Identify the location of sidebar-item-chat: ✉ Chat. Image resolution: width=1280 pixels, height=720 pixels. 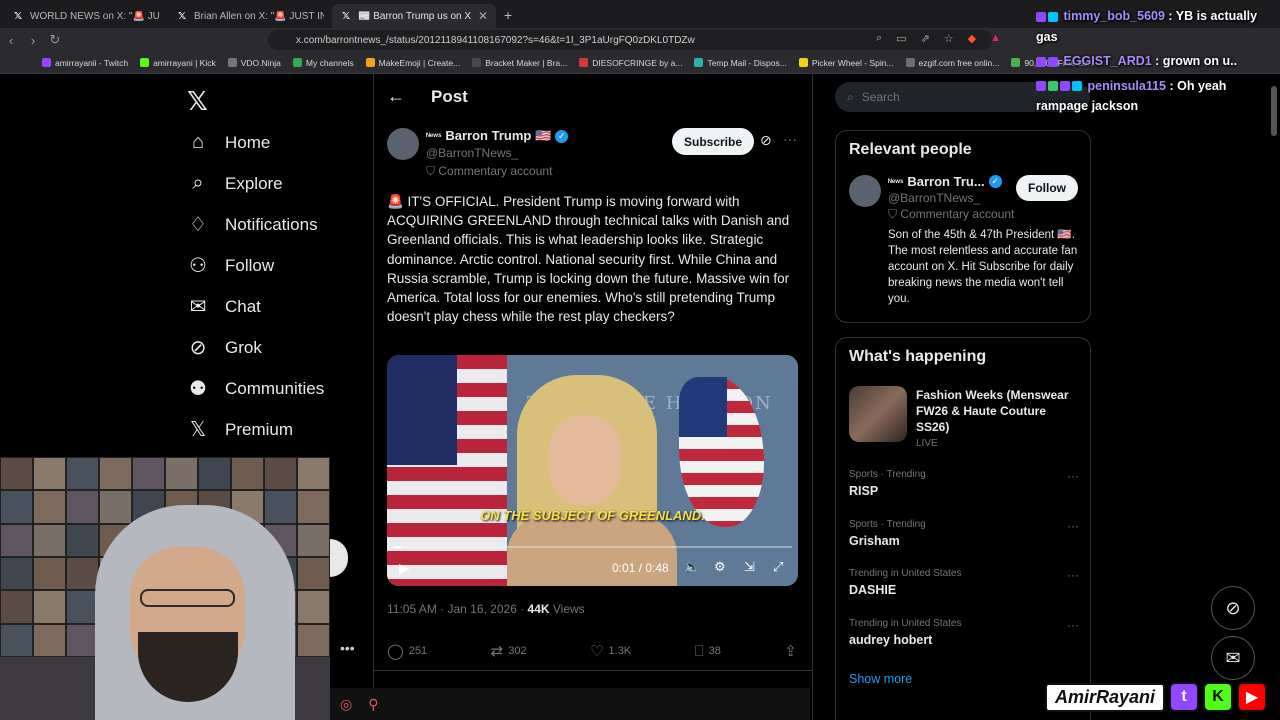
(255, 306).